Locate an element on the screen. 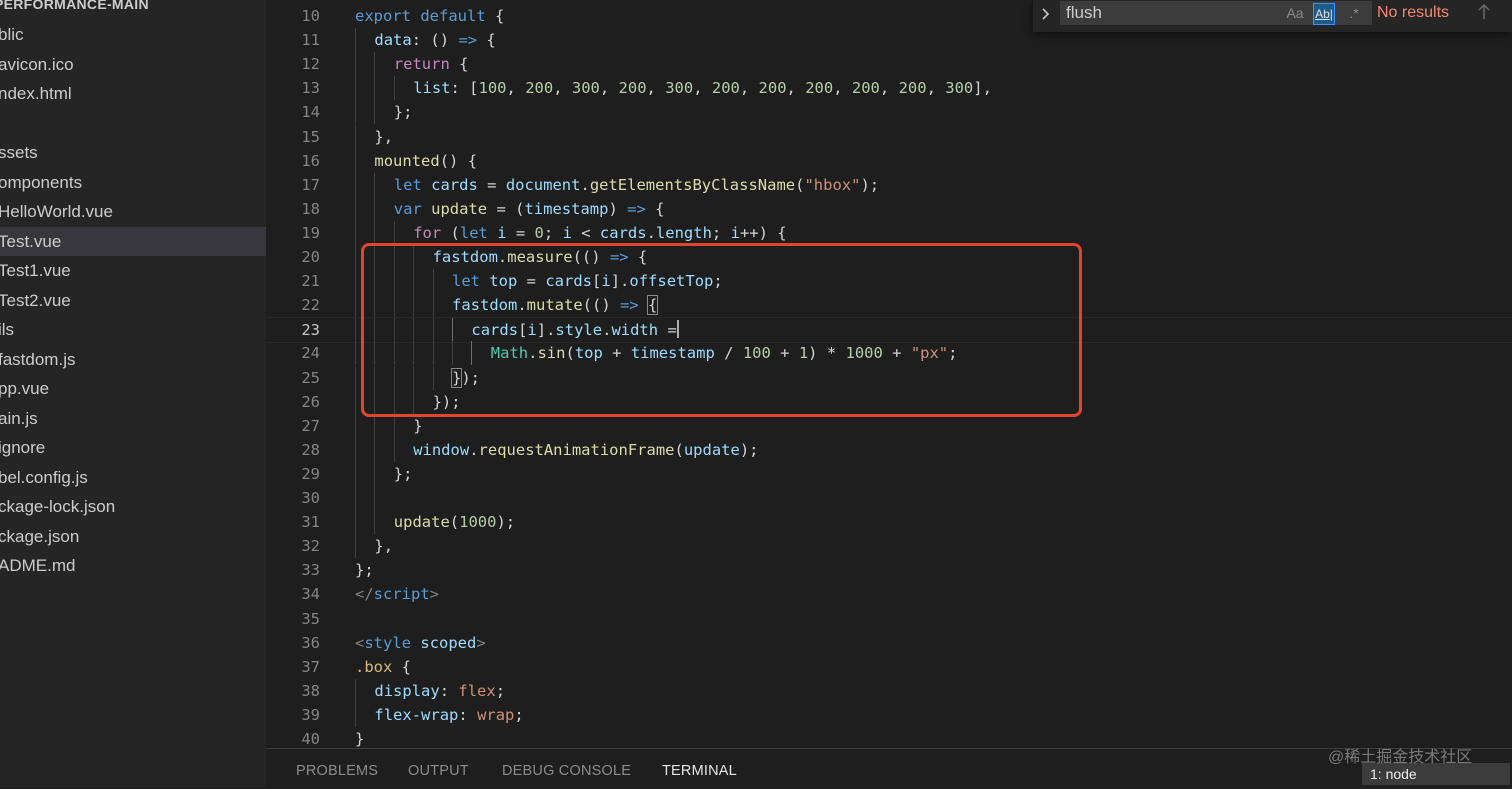 This screenshot has height=789, width=1512. code-text: export default { is located at coordinates (429, 16).